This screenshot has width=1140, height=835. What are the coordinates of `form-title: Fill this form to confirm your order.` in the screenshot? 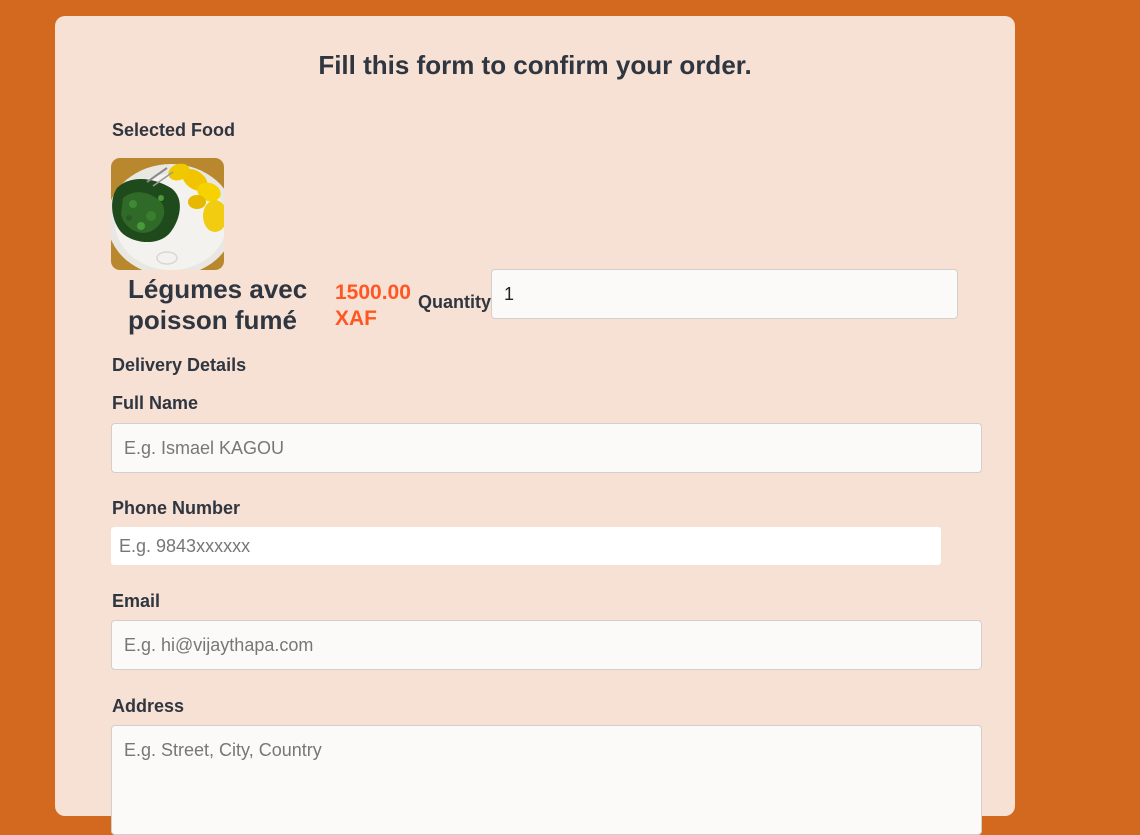 It's located at (535, 65).